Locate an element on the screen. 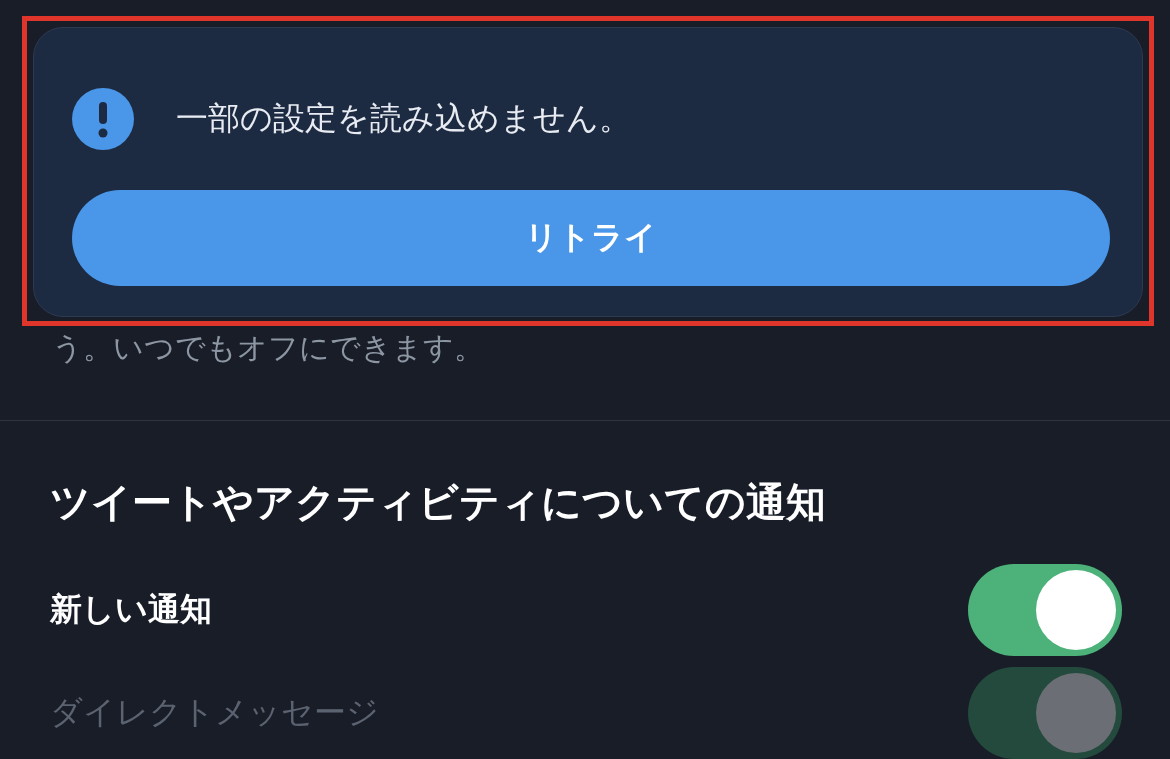 Image resolution: width=1170 pixels, height=759 pixels. retry-button: リトライ is located at coordinates (591, 238).